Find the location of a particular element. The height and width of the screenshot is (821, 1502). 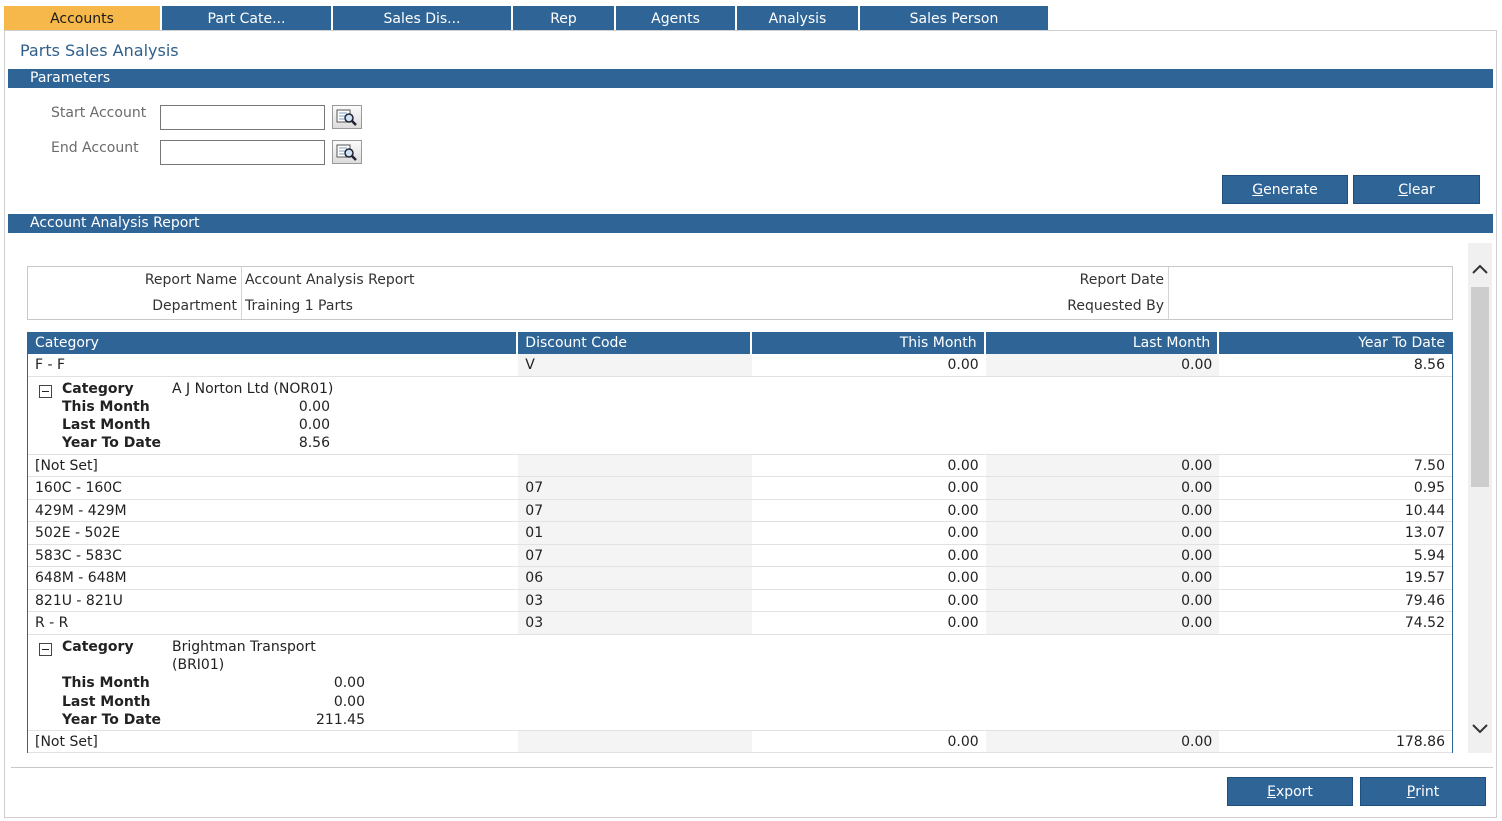

cell-ytd: 79.46 is located at coordinates (1424, 600).